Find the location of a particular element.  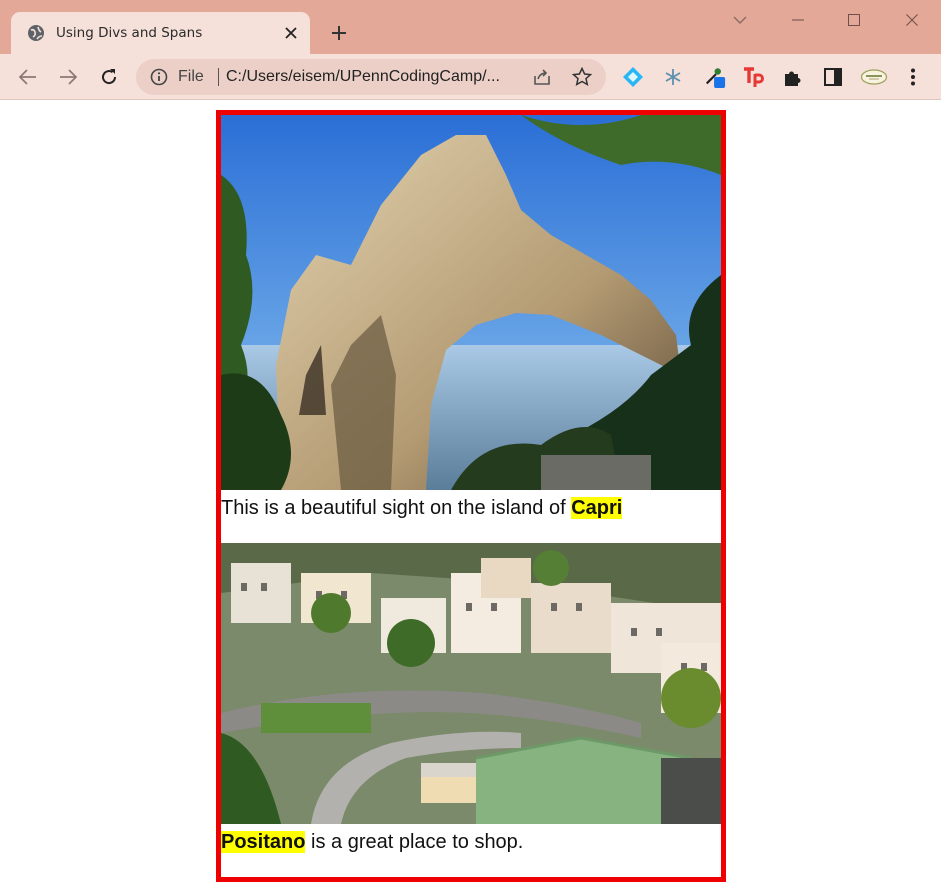

arrow-left-icon is located at coordinates (27, 77).